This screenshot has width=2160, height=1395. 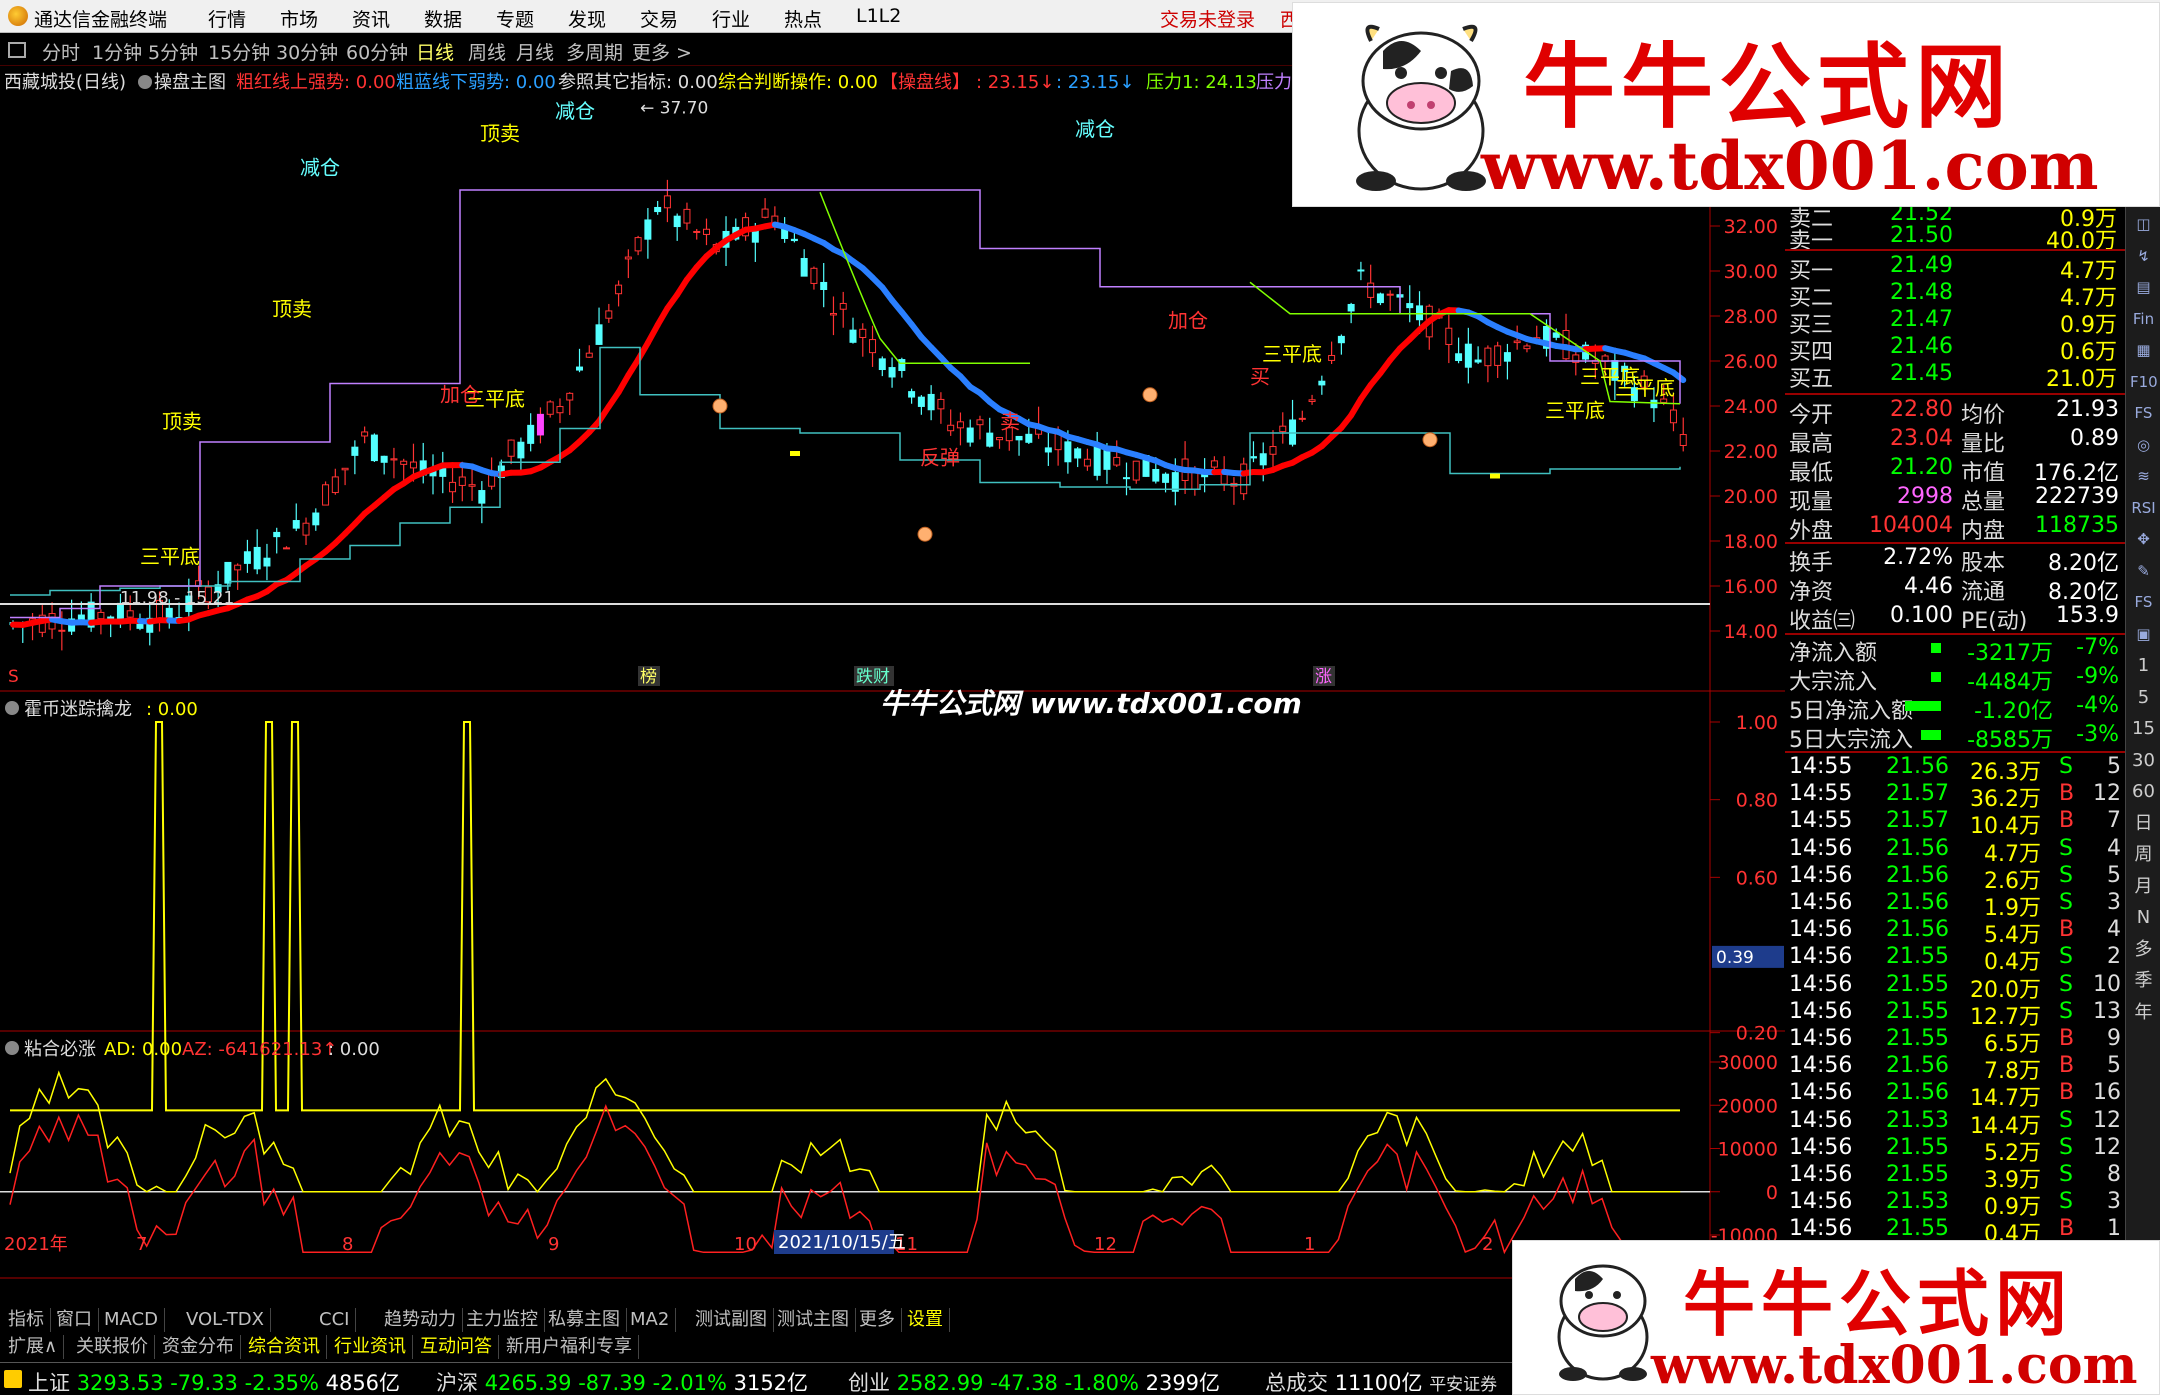 What do you see at coordinates (284, 1347) in the screenshot?
I see `ext-tab-3: 综合资讯` at bounding box center [284, 1347].